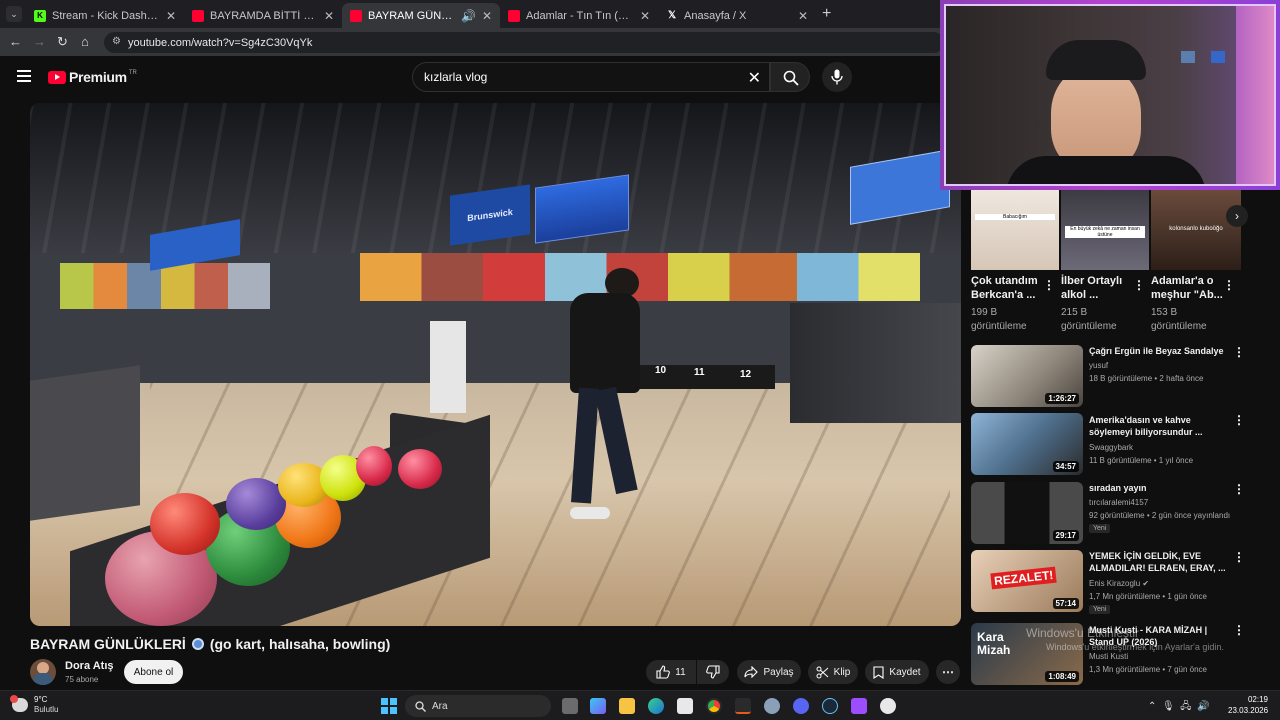  I want to click on short-thumbnail: kolonsanlo kuboöğo, so click(1196, 230).